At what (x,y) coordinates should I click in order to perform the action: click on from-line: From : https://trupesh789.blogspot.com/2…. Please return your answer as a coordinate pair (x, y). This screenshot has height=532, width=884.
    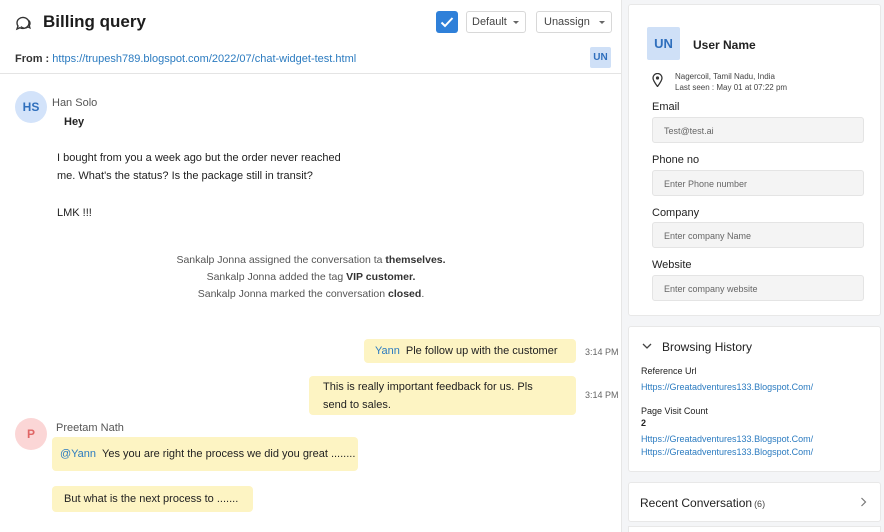
    Looking at the image, I should click on (185, 59).